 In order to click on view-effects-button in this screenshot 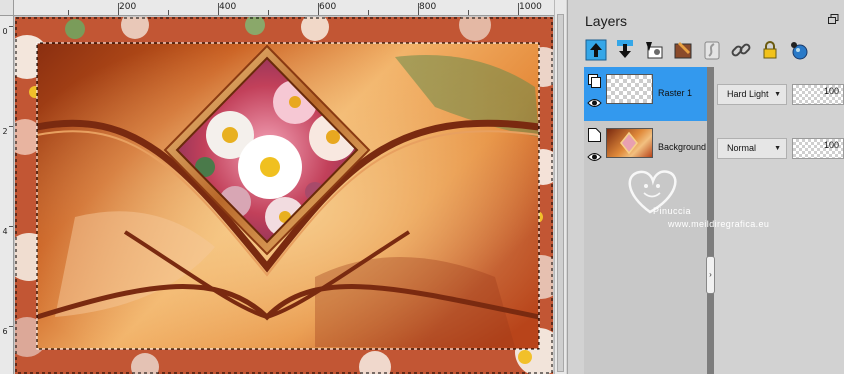, I will do `click(798, 49)`.